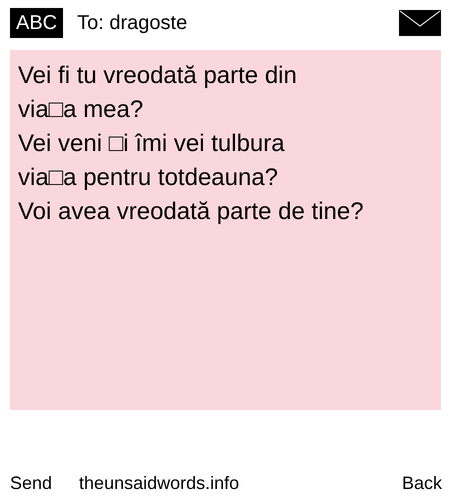 The width and height of the screenshot is (450, 500). Describe the element at coordinates (159, 483) in the screenshot. I see `website-label: theunsaidwords.info` at that location.